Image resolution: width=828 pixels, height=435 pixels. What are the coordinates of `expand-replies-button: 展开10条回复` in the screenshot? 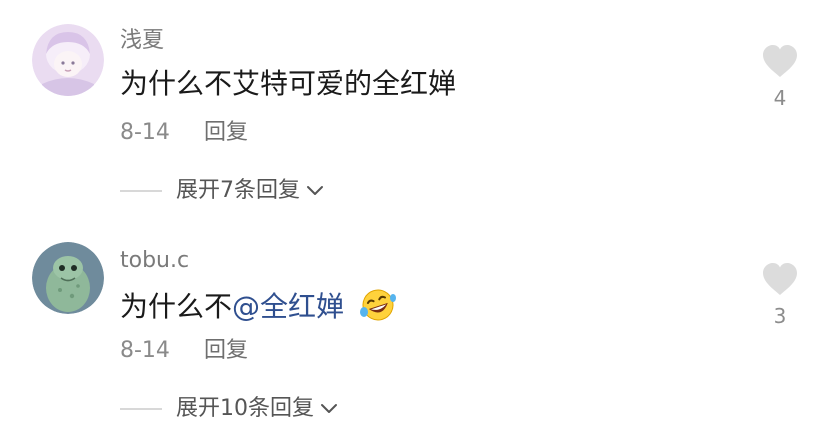 It's located at (229, 409).